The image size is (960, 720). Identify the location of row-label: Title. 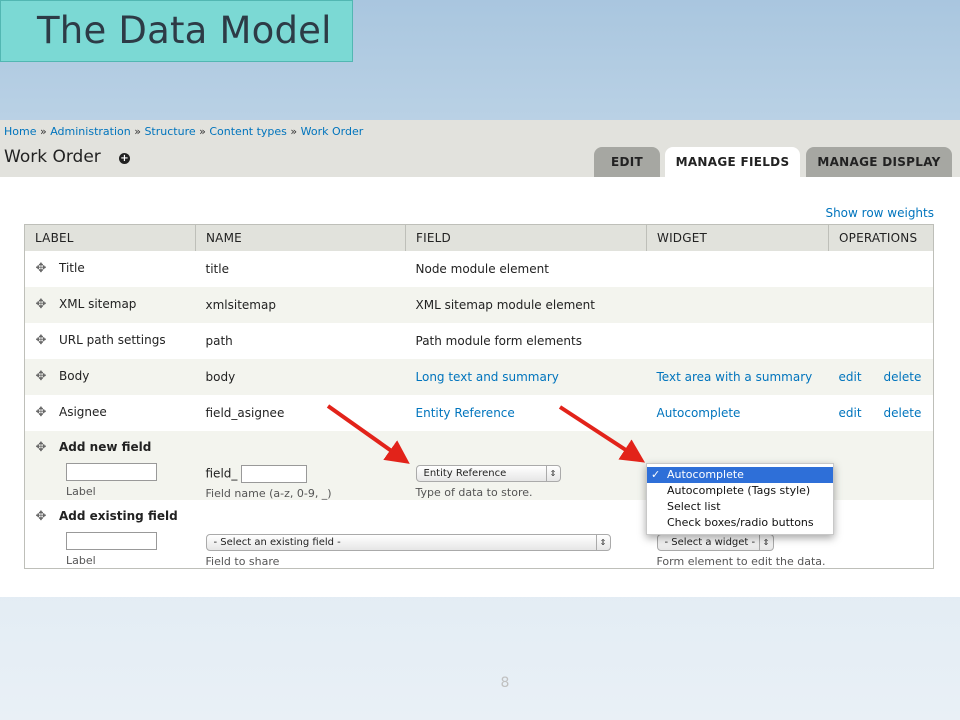
(72, 268).